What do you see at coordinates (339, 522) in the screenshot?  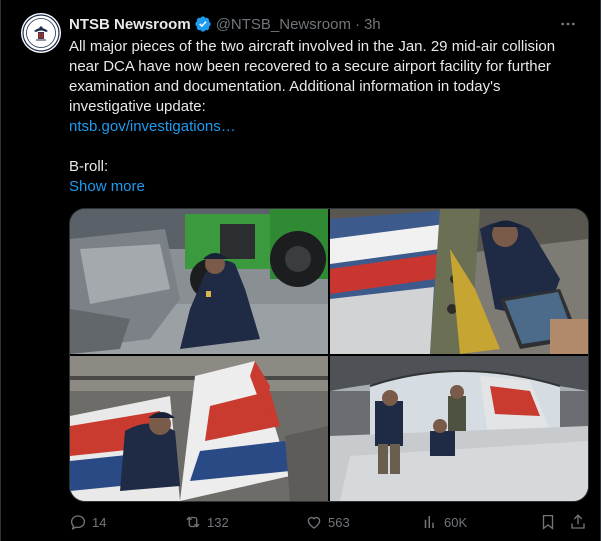 I see `like-count: 563` at bounding box center [339, 522].